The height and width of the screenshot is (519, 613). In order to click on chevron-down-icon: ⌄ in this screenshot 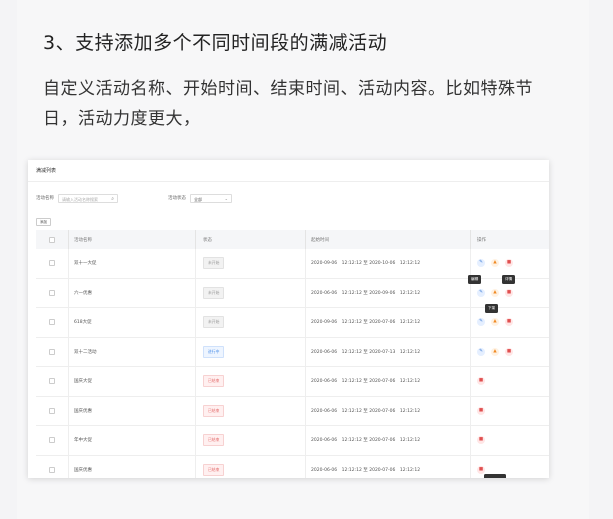, I will do `click(226, 198)`.